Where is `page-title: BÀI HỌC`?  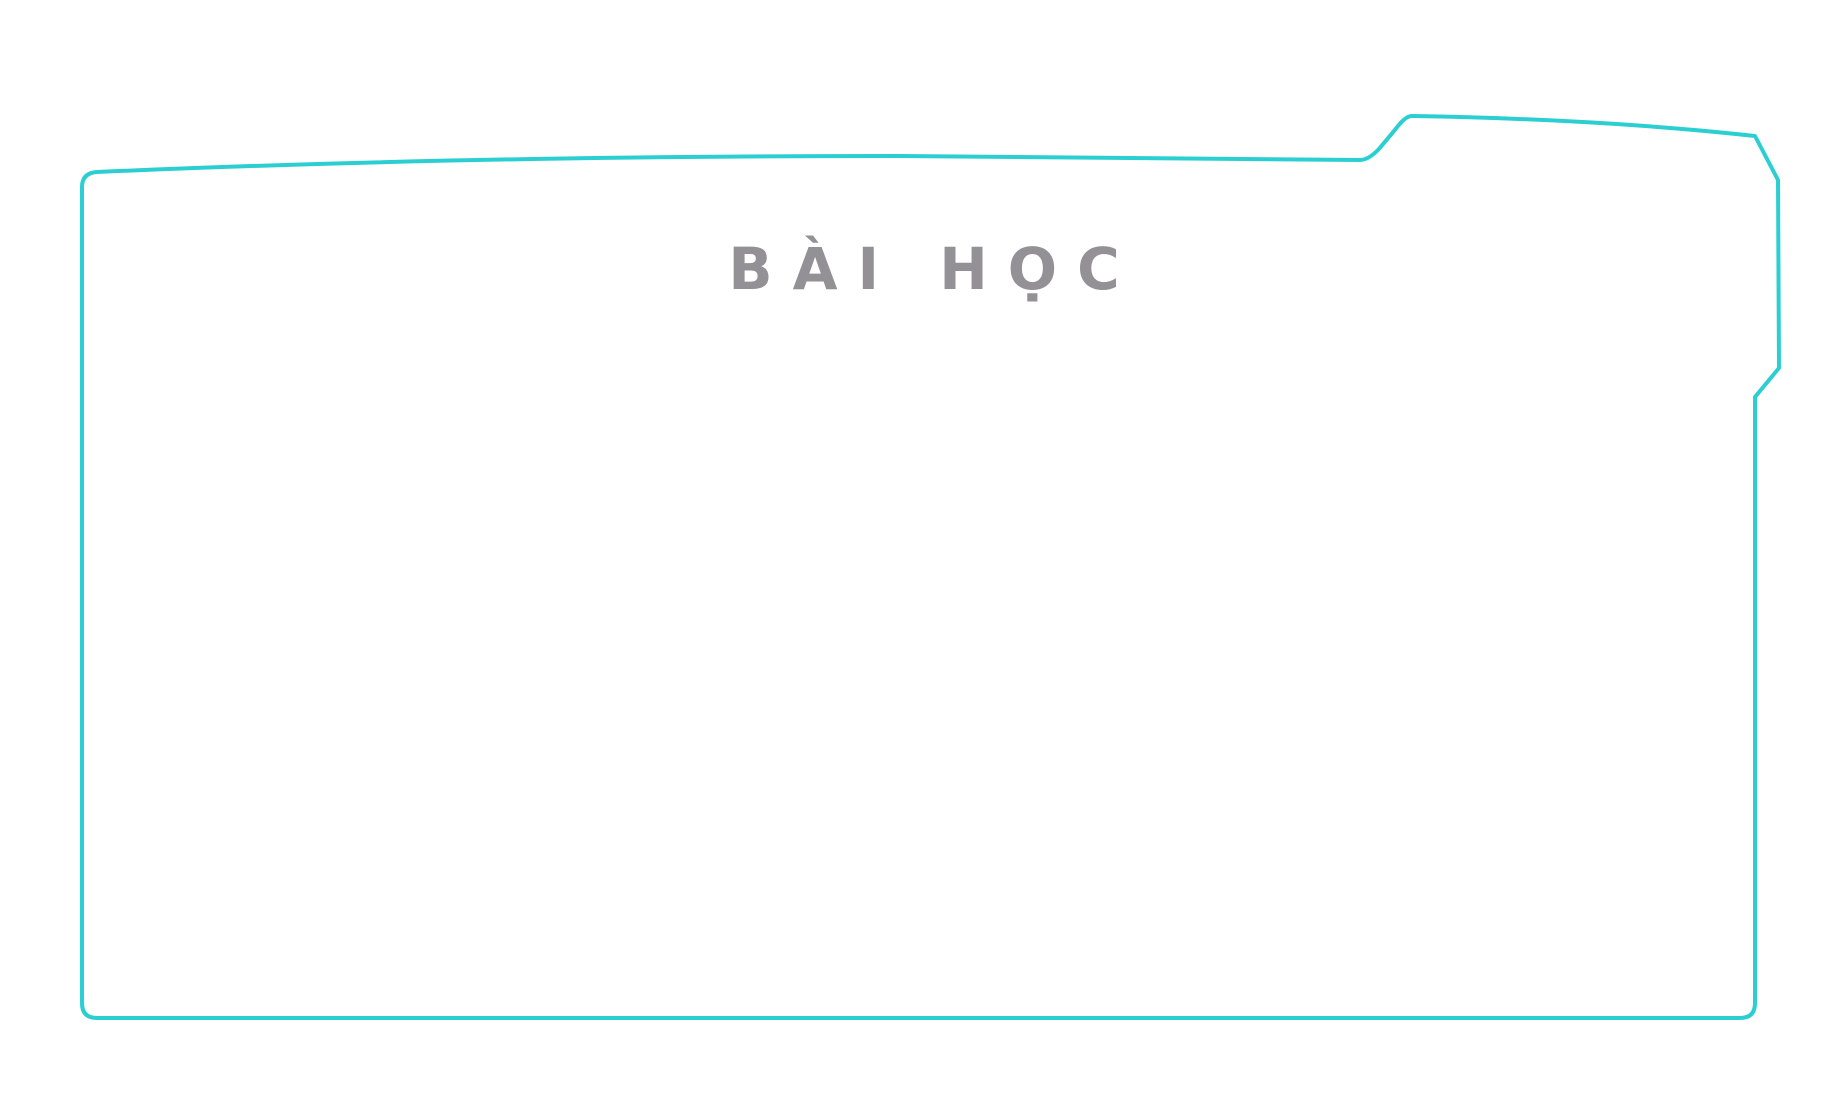 page-title: BÀI HỌC is located at coordinates (934, 269).